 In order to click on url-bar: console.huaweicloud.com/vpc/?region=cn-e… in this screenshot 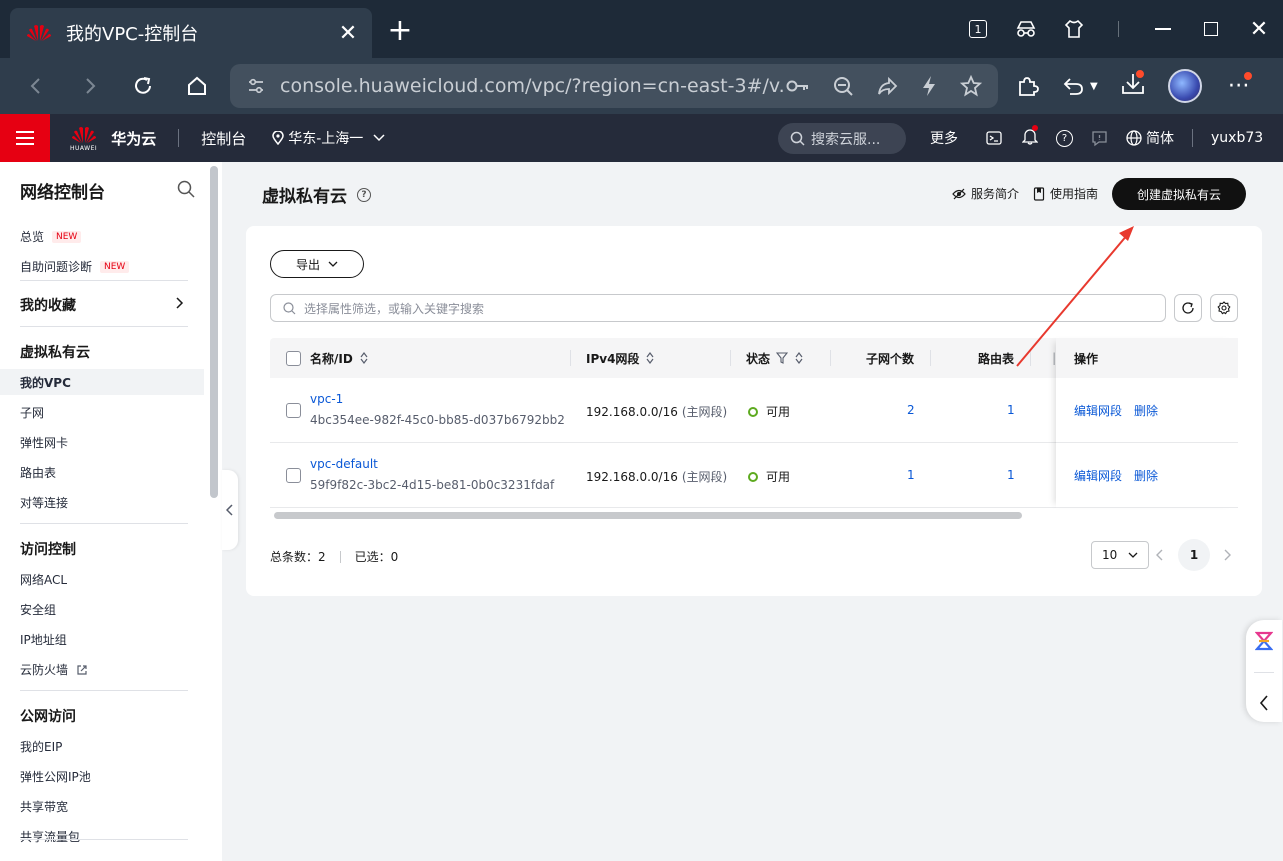, I will do `click(614, 86)`.